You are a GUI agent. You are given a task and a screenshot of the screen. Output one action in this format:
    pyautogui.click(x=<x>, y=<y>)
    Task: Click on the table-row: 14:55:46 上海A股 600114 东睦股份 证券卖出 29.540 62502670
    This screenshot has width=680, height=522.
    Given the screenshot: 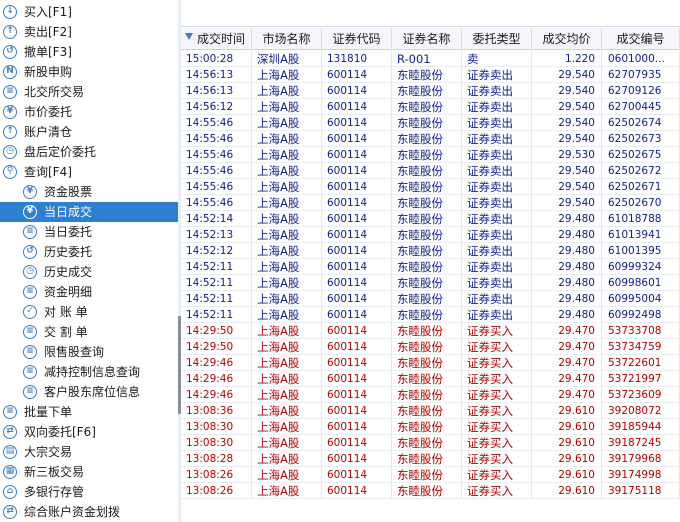 What is the action you would take?
    pyautogui.click(x=430, y=203)
    